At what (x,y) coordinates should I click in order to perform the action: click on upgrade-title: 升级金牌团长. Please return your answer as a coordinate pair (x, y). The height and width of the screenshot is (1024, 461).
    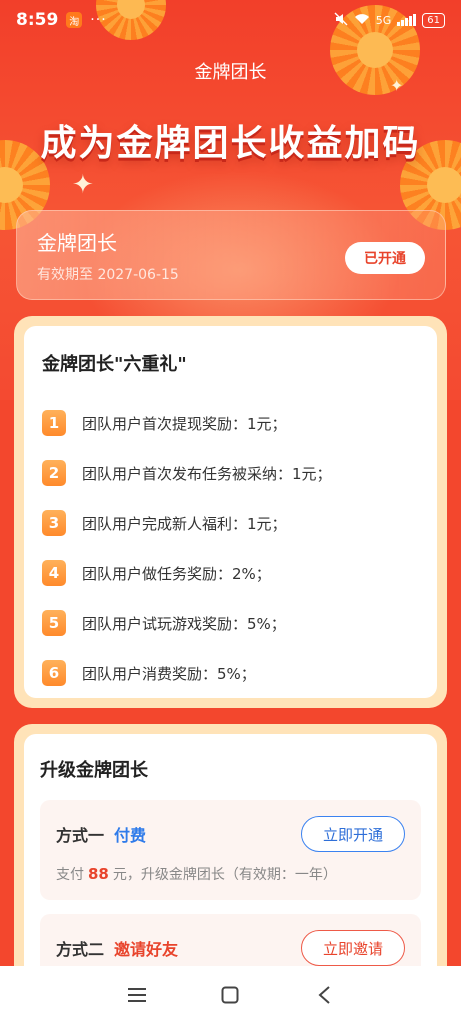
    Looking at the image, I should click on (94, 770).